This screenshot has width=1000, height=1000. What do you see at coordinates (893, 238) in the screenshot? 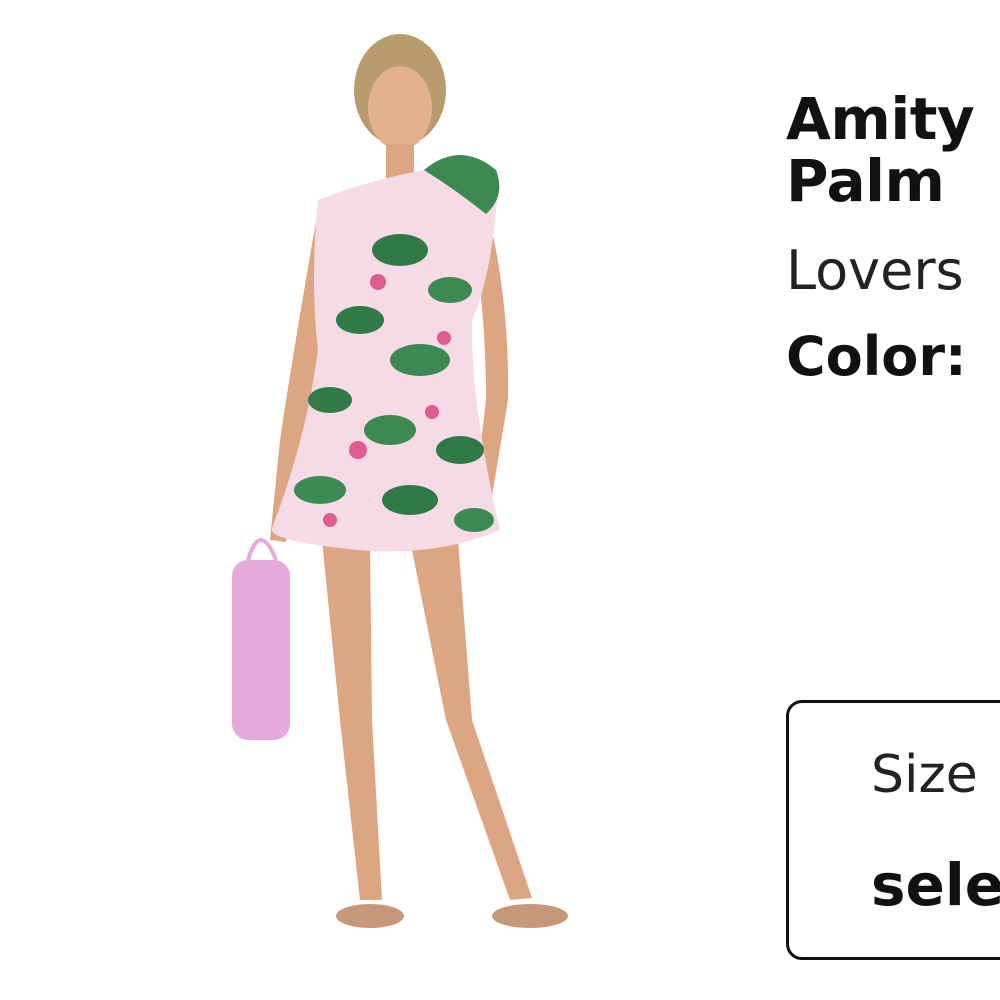
I see `product-info: Amity Palm Lovers Color:` at bounding box center [893, 238].